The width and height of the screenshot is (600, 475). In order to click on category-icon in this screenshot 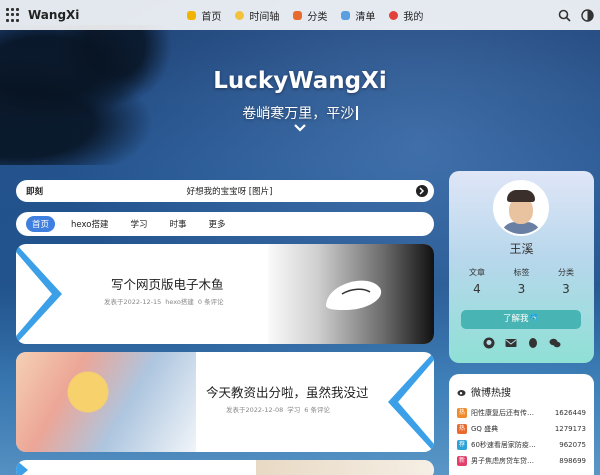, I will do `click(298, 15)`.